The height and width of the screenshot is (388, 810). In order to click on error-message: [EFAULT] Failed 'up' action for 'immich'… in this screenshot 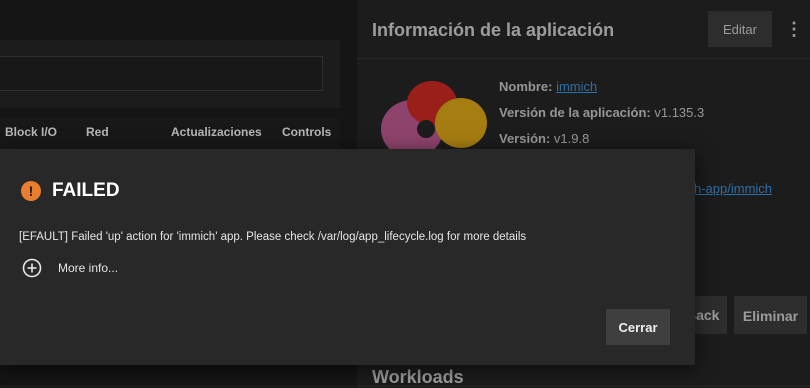, I will do `click(273, 237)`.